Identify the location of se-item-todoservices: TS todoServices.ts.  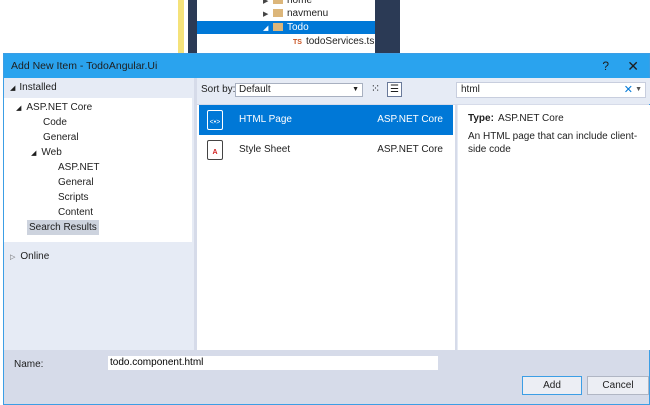
(286, 41).